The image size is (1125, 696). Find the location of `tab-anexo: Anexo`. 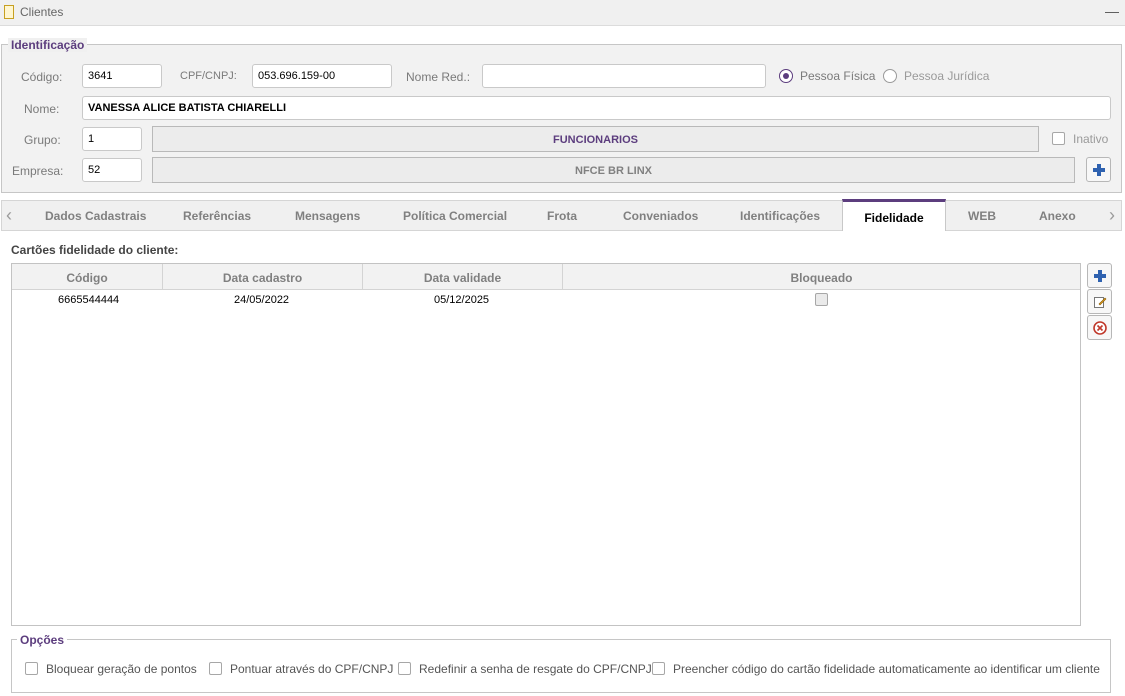

tab-anexo: Anexo is located at coordinates (1057, 216).